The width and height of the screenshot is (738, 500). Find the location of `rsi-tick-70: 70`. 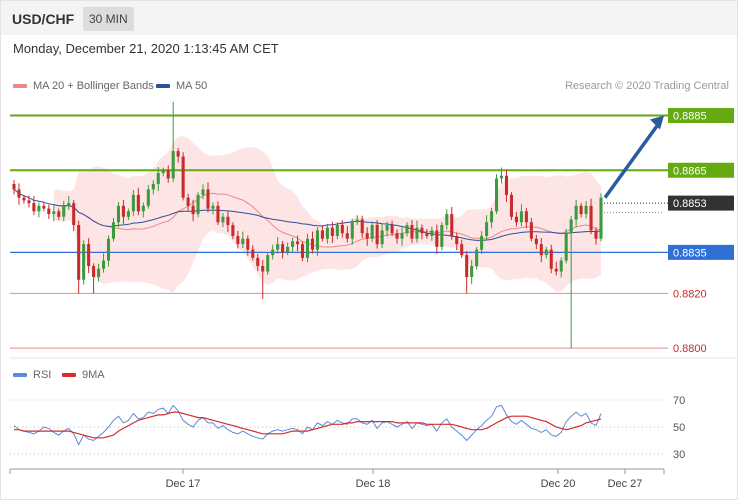

rsi-tick-70: 70 is located at coordinates (679, 401).